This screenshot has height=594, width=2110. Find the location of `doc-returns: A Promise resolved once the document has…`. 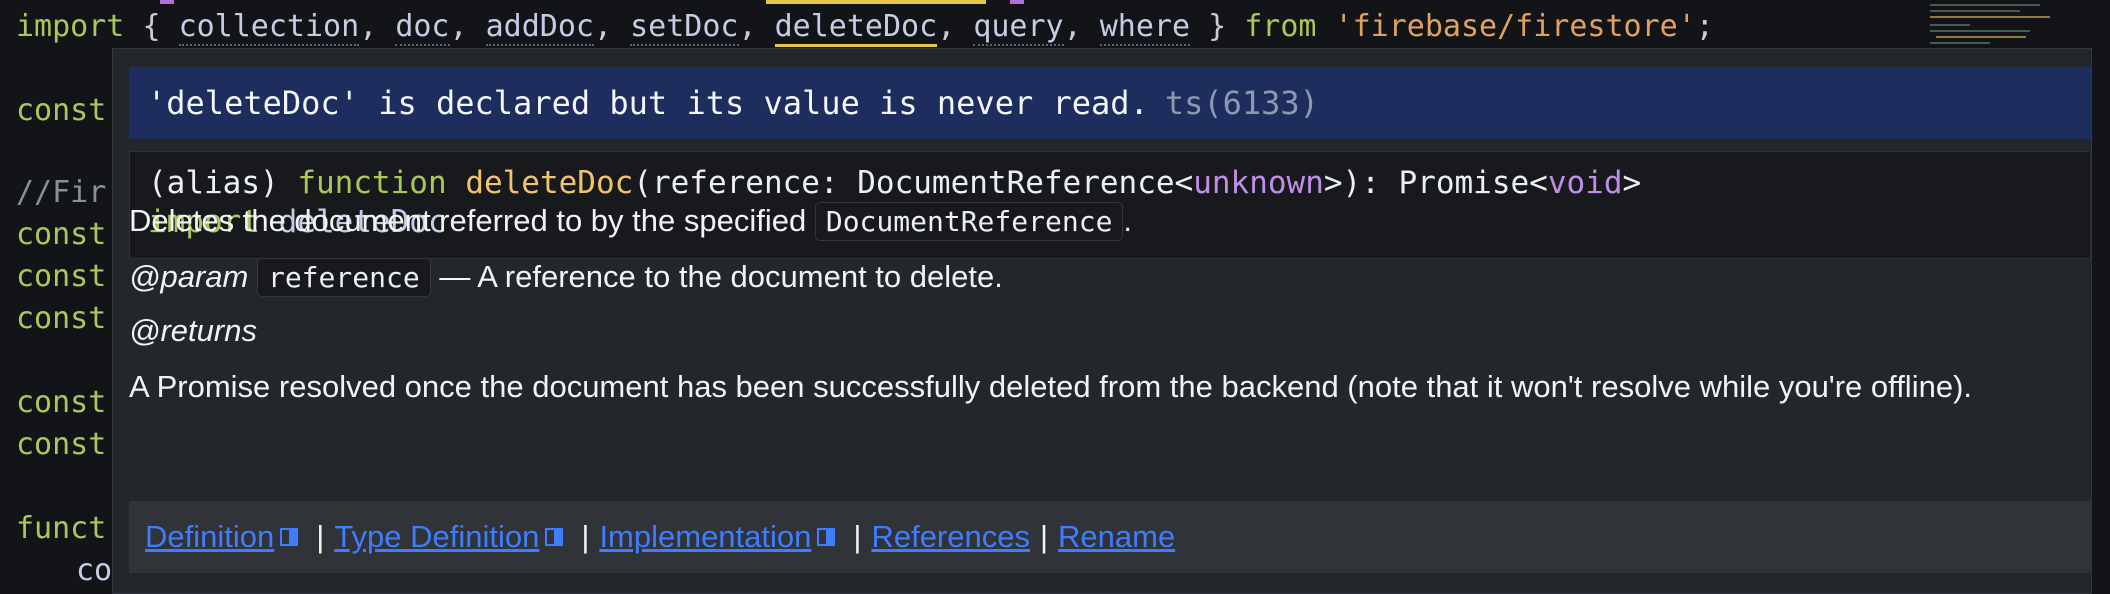

doc-returns: A Promise resolved once the document has… is located at coordinates (1050, 387).